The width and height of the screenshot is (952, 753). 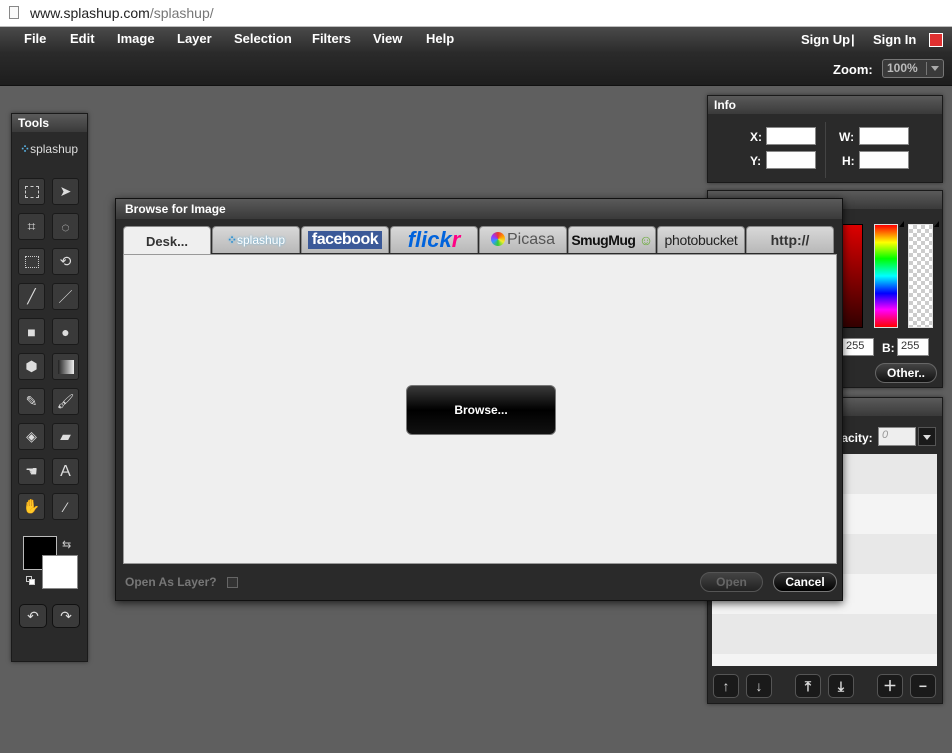 I want to click on tab-picasa-label: Picasa, so click(x=531, y=239).